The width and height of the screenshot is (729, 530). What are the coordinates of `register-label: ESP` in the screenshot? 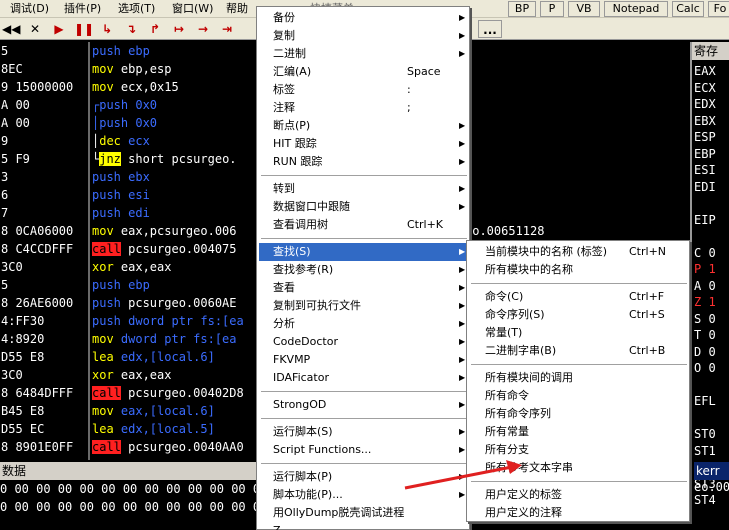 It's located at (705, 137).